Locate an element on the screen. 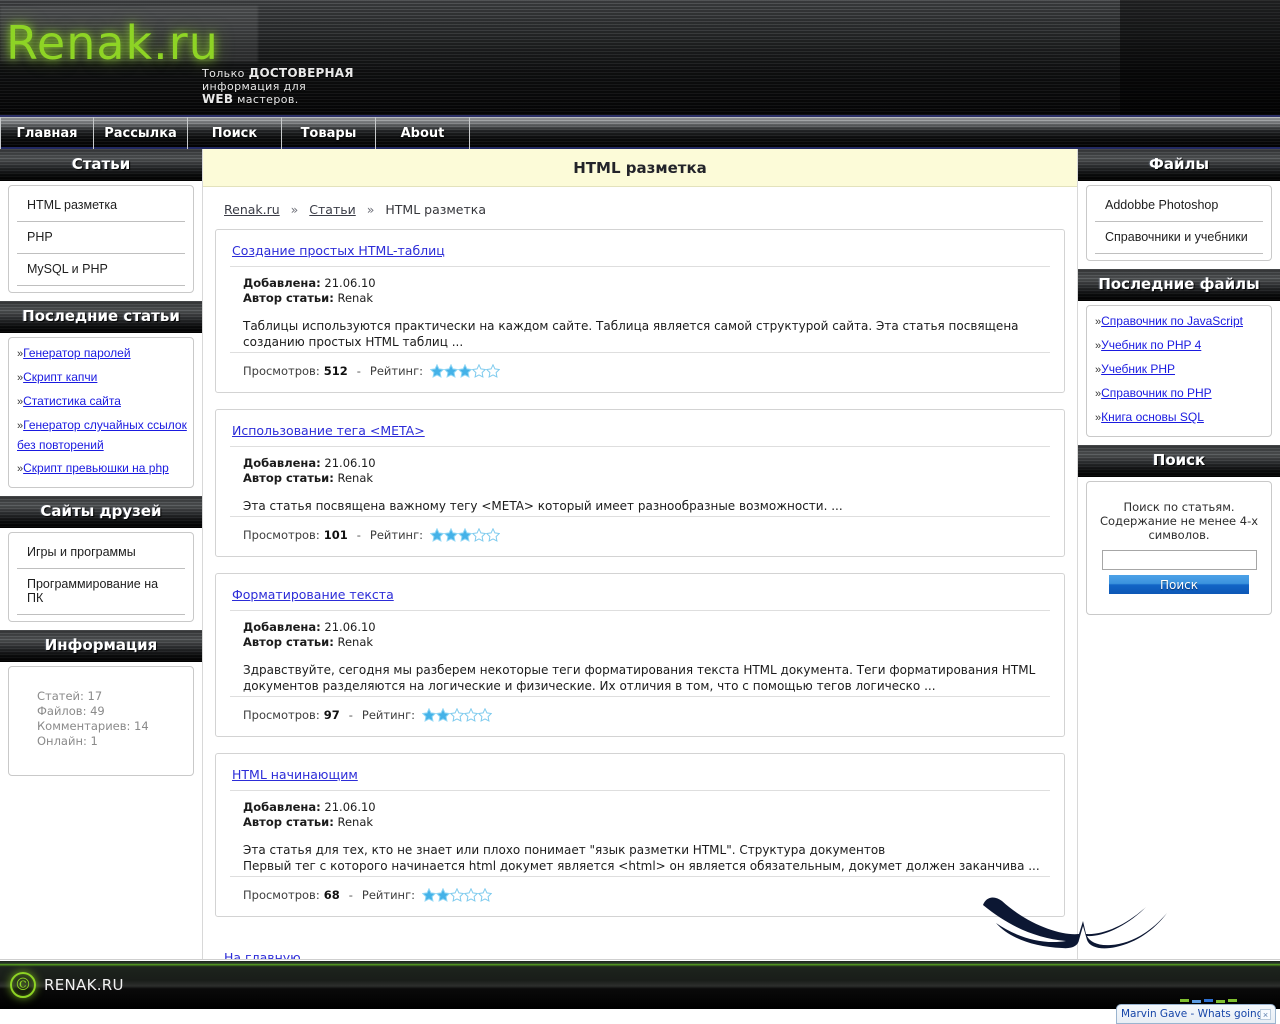 The height and width of the screenshot is (1024, 1280). list-item: »Генератор паролей is located at coordinates (101, 354).